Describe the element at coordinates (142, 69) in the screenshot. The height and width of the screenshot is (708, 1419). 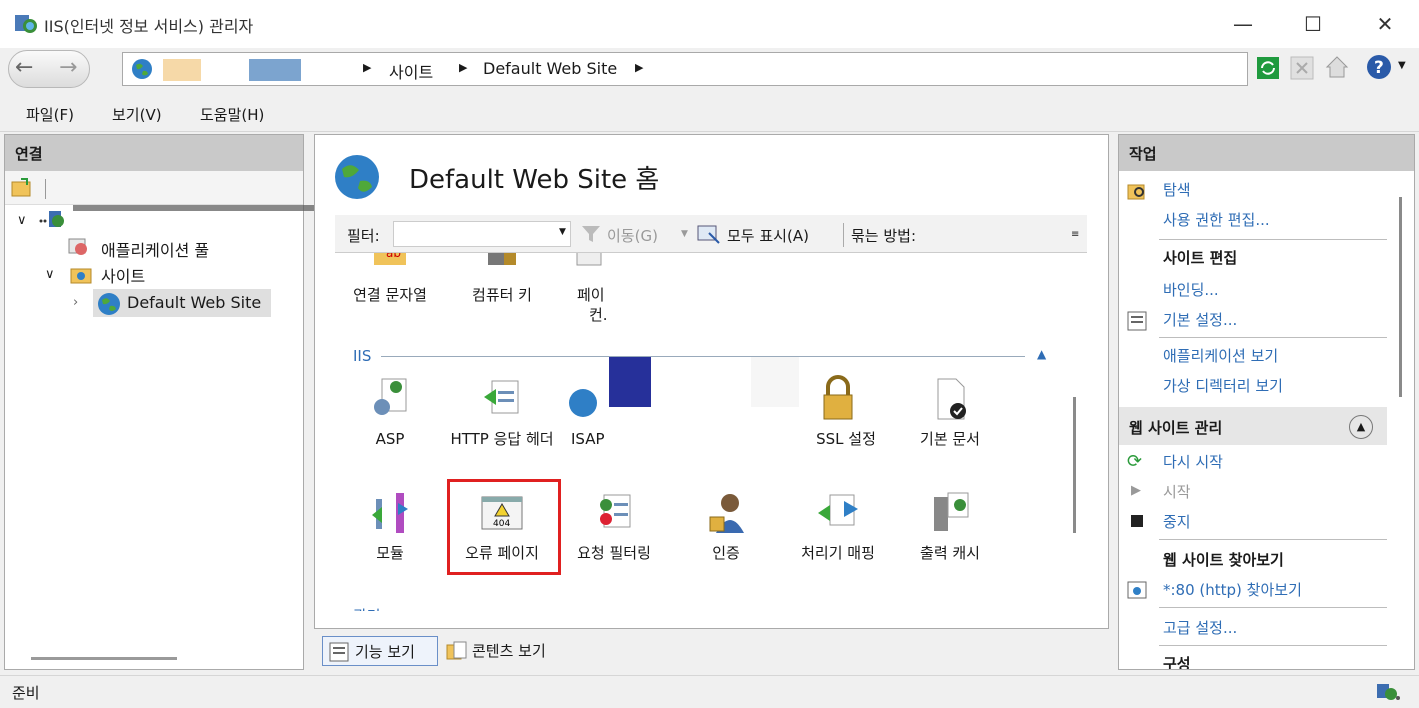
I see `globe-icon` at that location.